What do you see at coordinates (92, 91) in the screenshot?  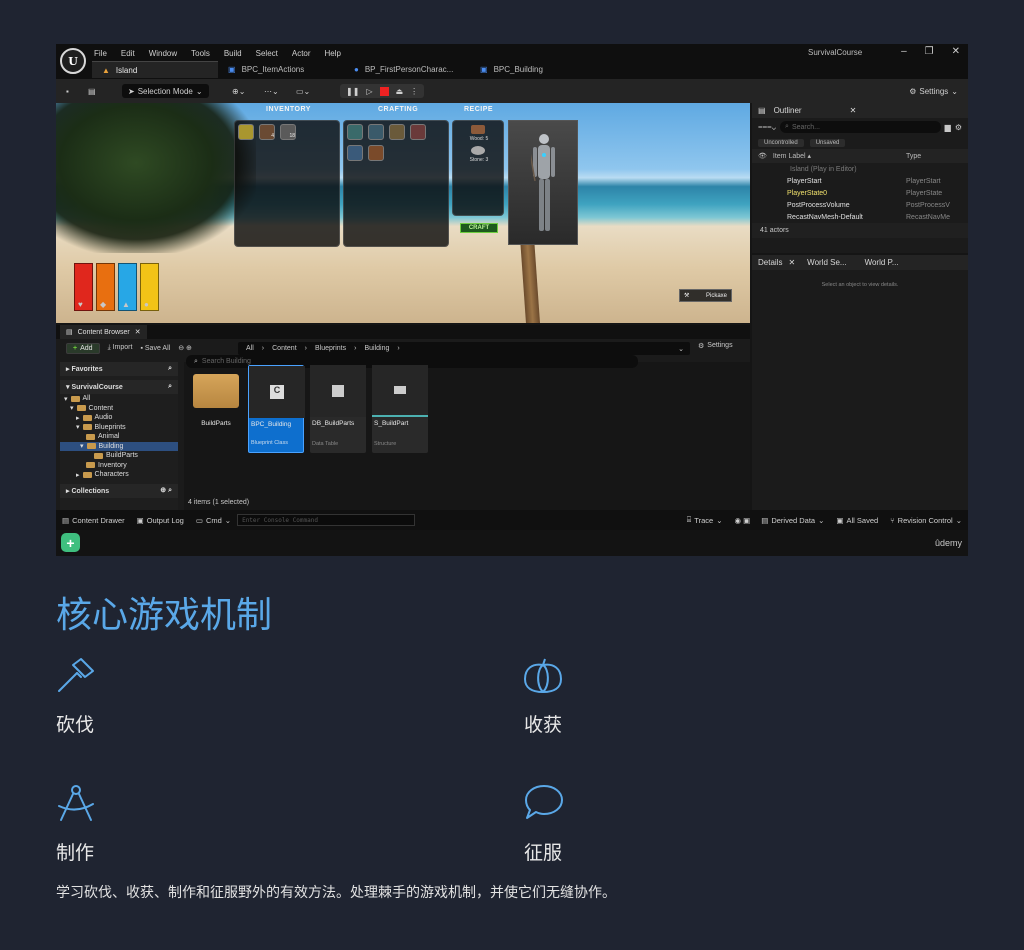 I see `source-control-icon: ▤` at bounding box center [92, 91].